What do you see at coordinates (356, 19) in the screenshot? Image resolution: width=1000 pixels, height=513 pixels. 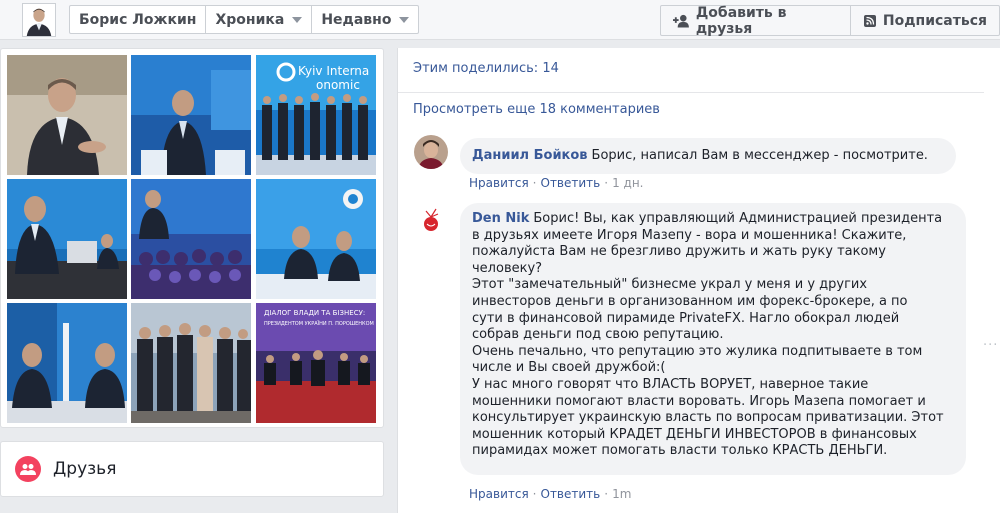 I see `recent-filter-label: Недавно` at bounding box center [356, 19].